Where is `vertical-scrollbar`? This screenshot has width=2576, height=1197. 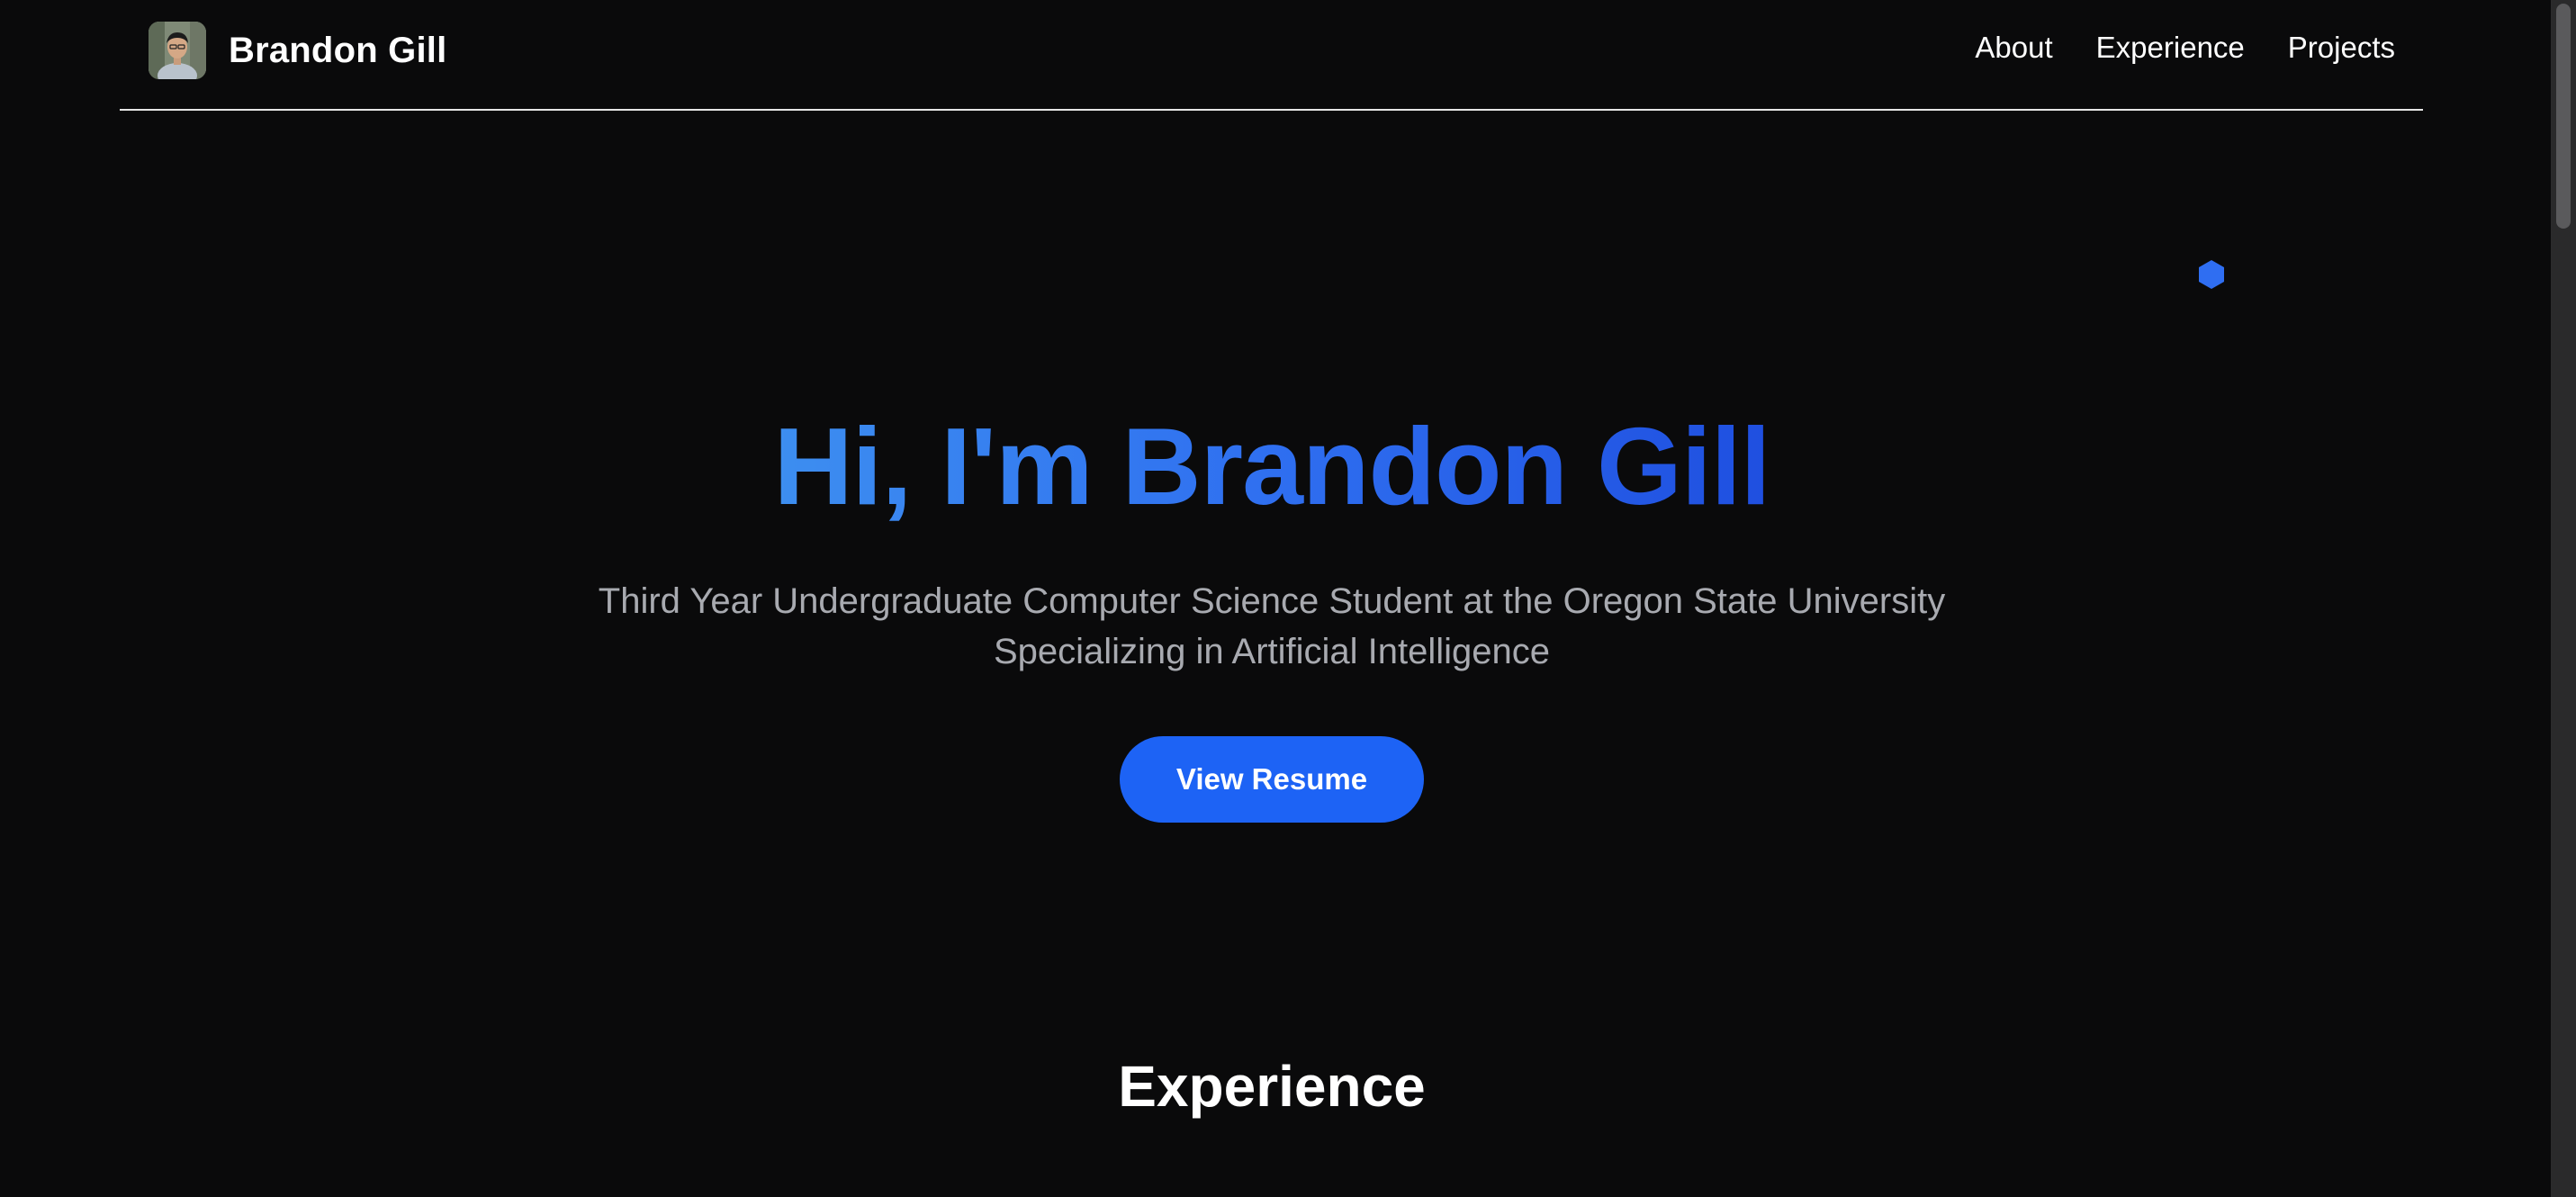 vertical-scrollbar is located at coordinates (2563, 598).